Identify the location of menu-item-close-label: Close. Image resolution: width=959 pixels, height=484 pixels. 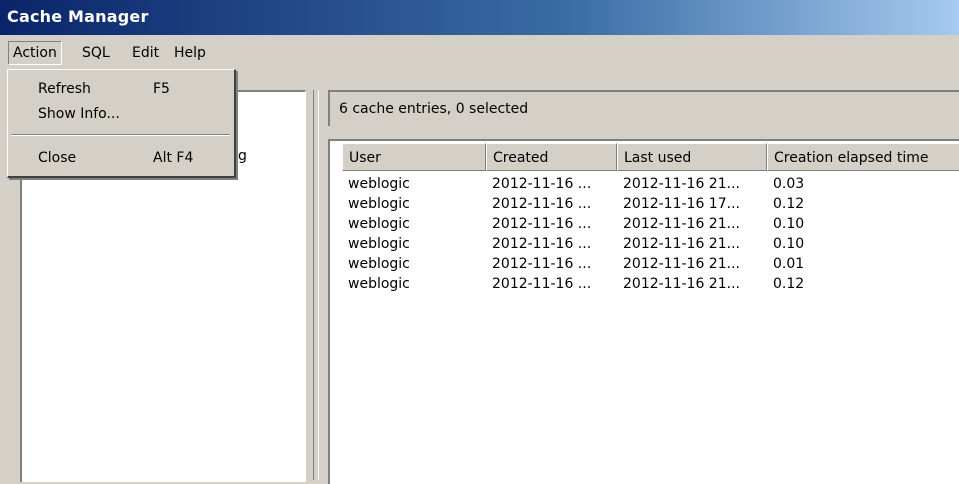
(57, 158).